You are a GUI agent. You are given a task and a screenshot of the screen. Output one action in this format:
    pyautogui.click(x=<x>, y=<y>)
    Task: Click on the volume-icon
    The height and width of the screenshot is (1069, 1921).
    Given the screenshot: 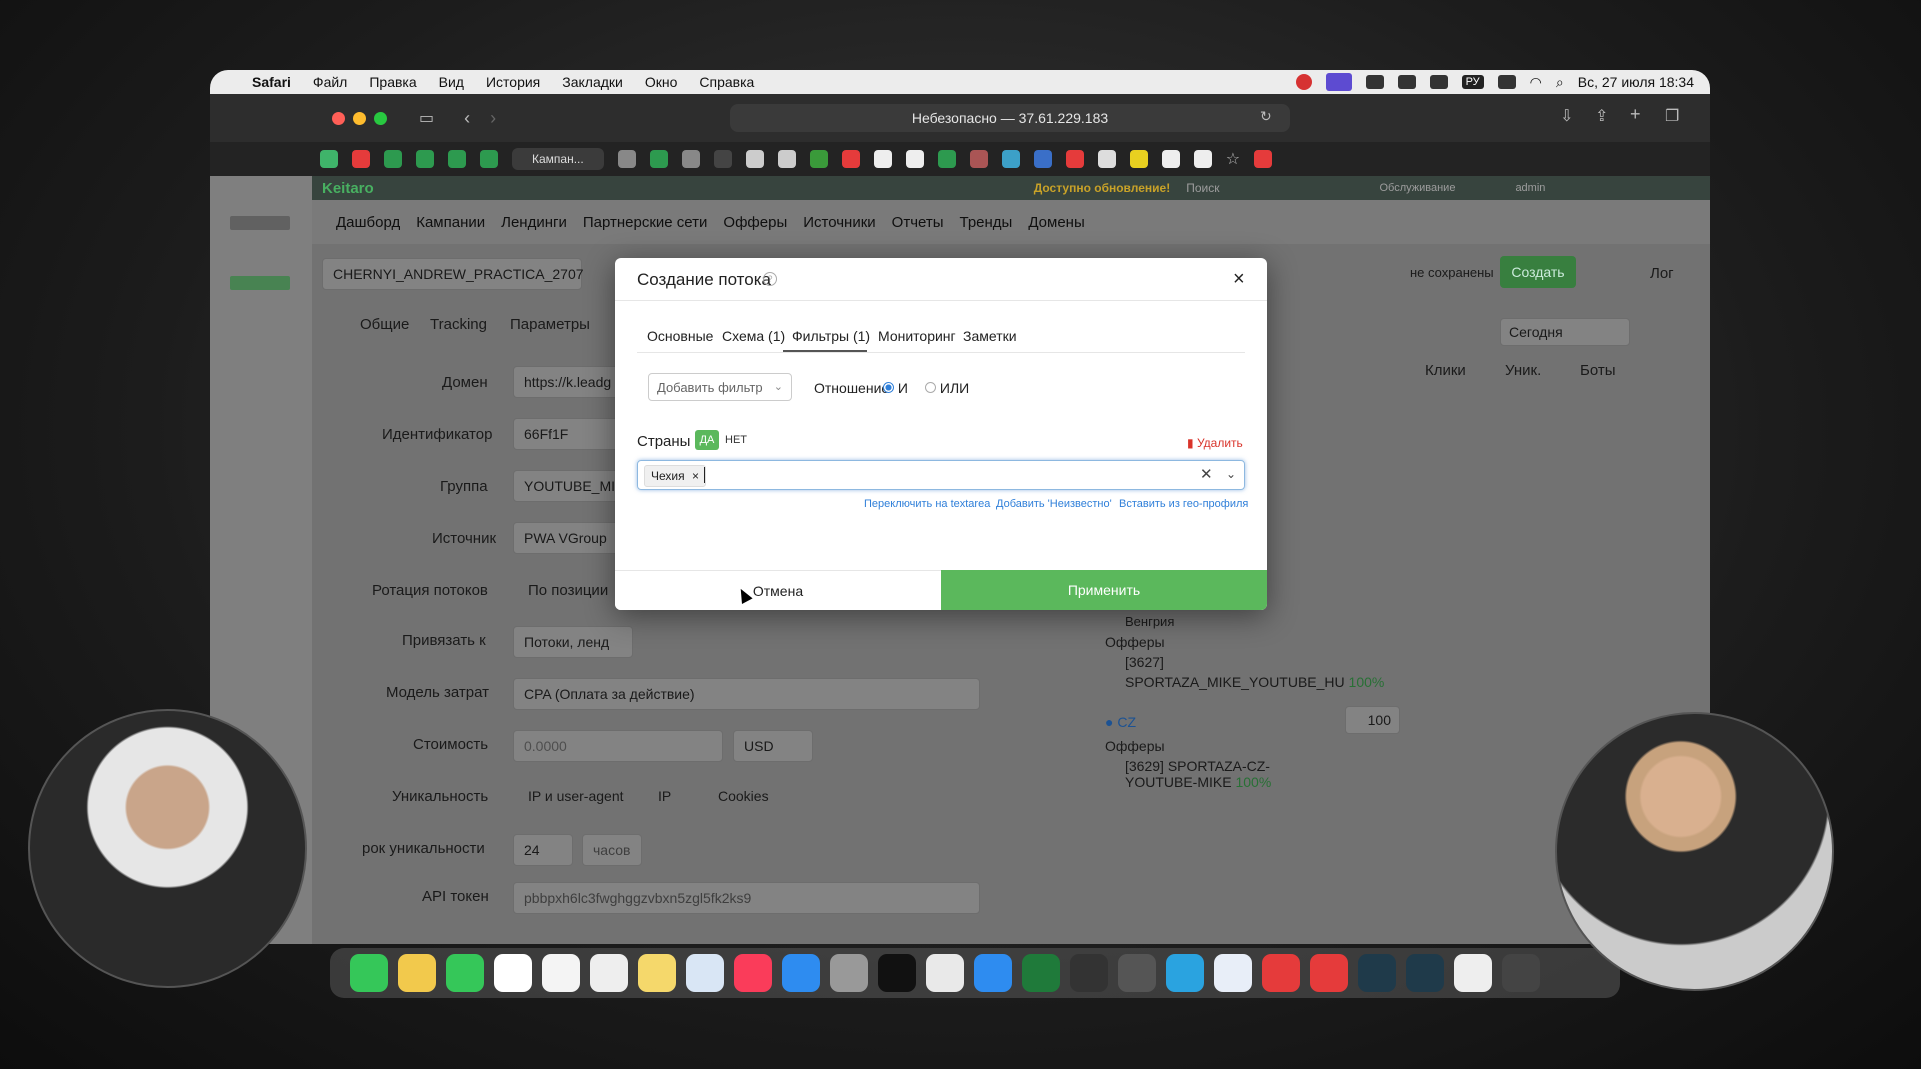 What is the action you would take?
    pyautogui.click(x=1438, y=82)
    